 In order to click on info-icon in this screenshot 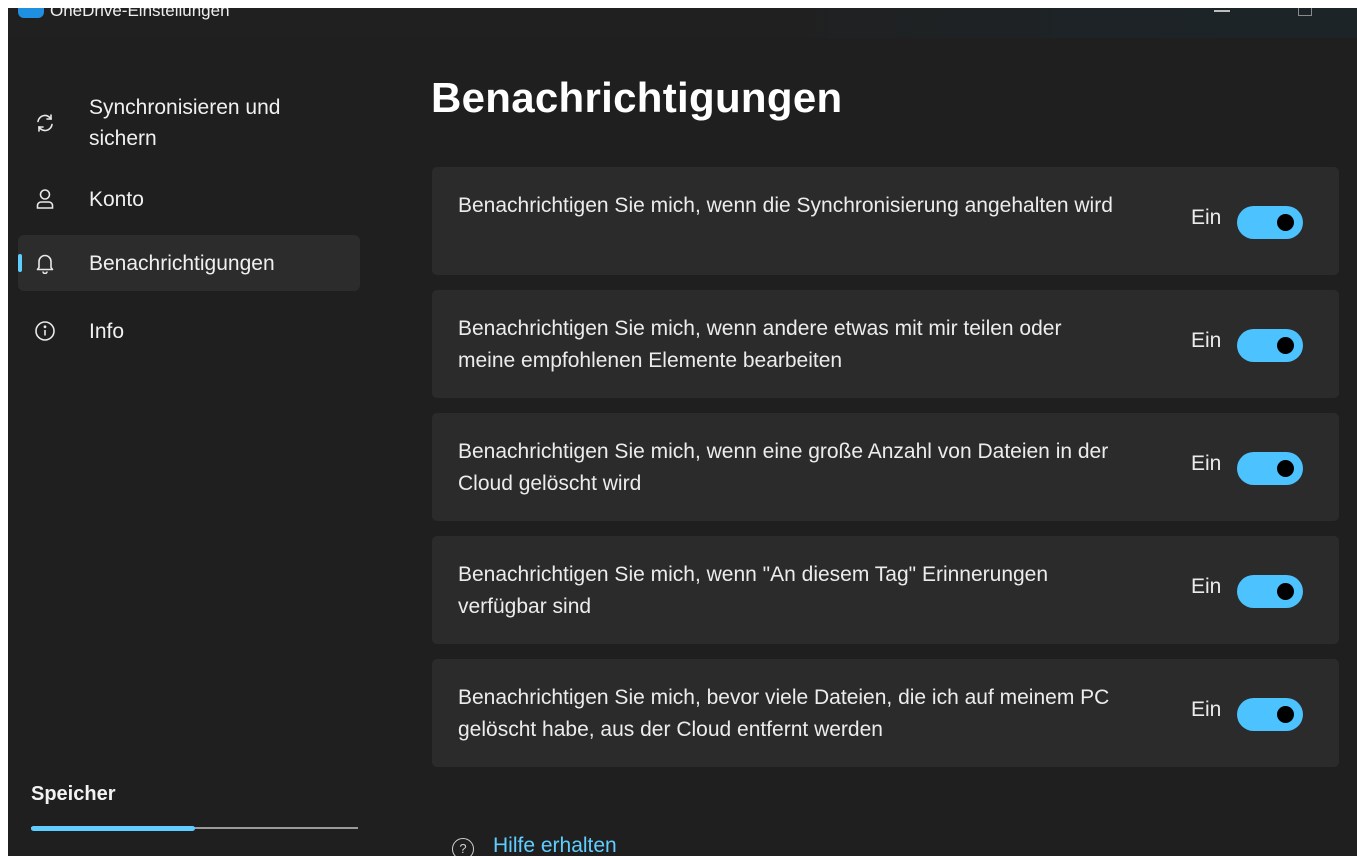, I will do `click(45, 331)`.